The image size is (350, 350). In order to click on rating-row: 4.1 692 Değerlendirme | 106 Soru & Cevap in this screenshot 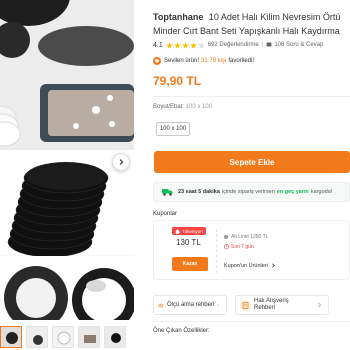, I will do `click(238, 45)`.